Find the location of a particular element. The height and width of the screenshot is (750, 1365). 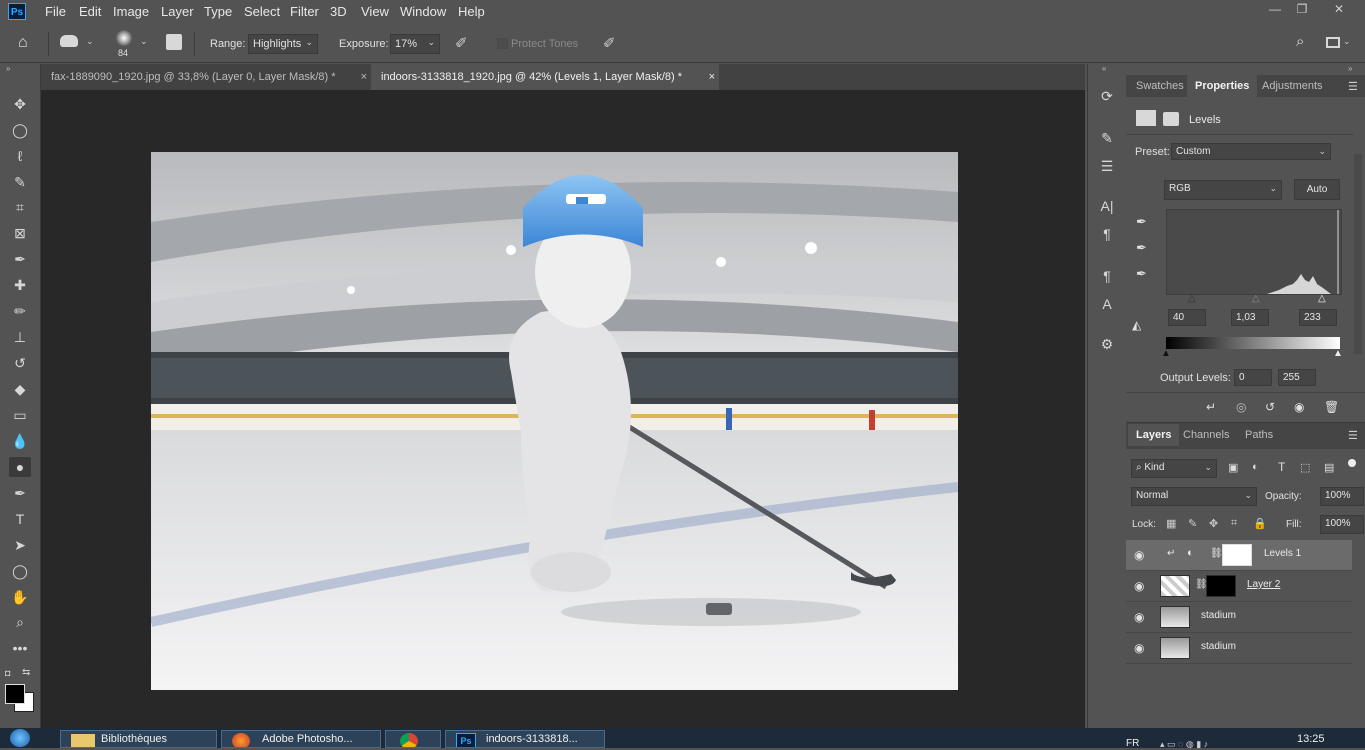

zoom-tool-icon: ⌕ is located at coordinates (20, 622).